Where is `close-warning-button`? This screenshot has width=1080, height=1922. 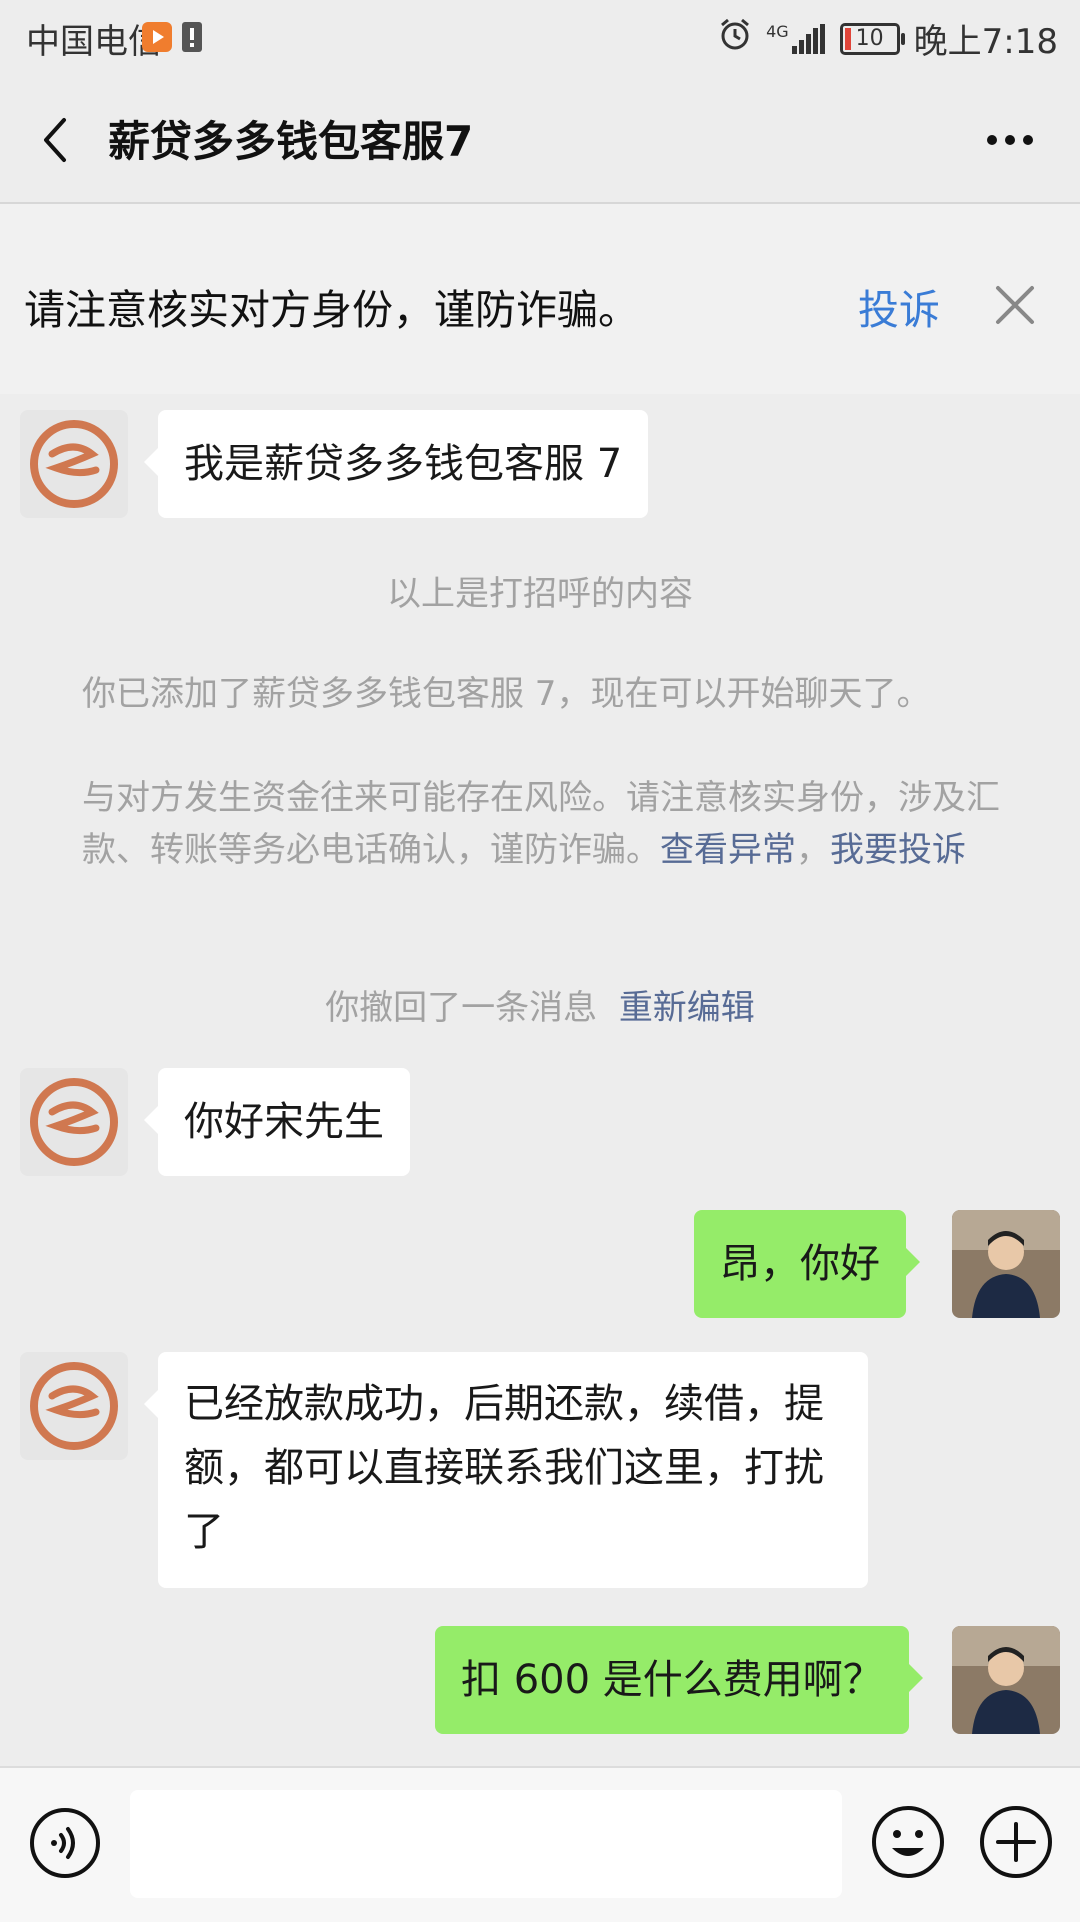 close-warning-button is located at coordinates (1015, 305).